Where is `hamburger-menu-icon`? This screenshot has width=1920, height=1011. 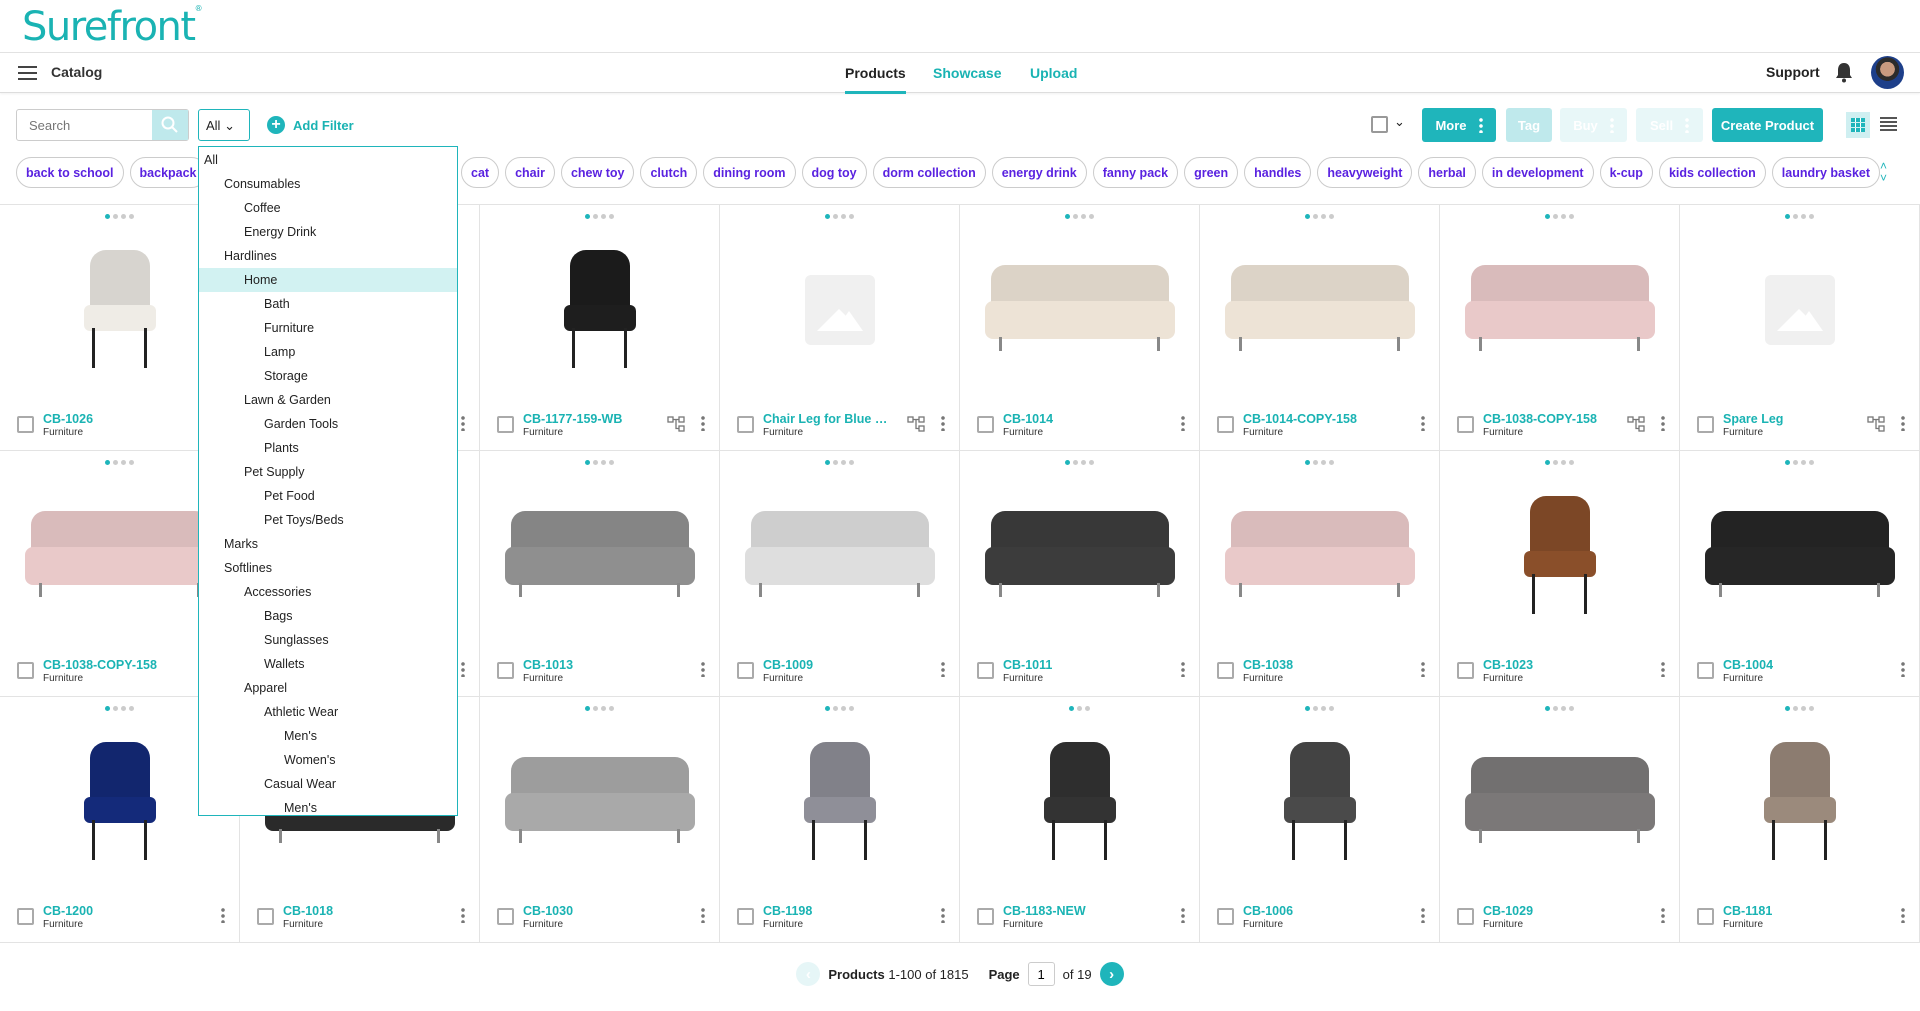
hamburger-menu-icon is located at coordinates (27, 73).